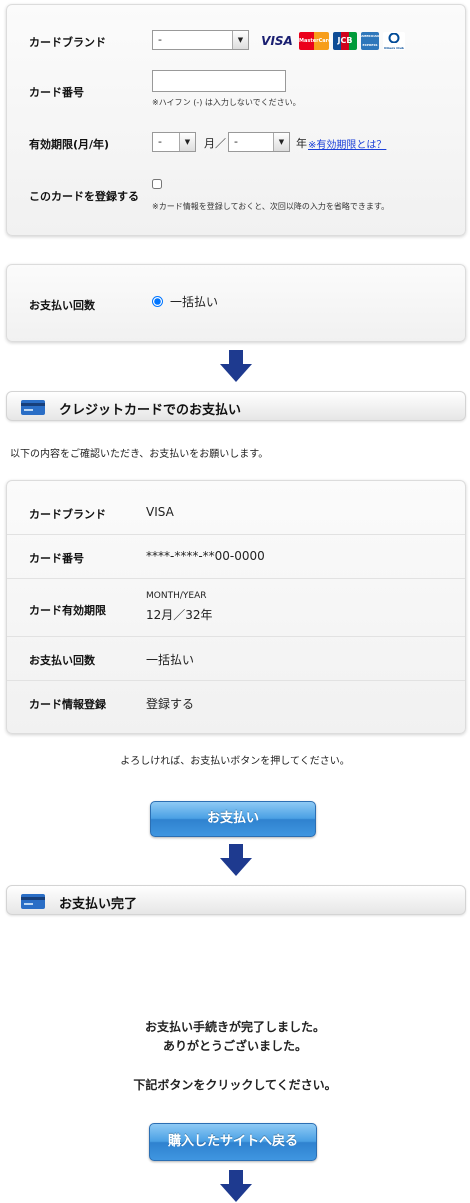  Describe the element at coordinates (174, 142) in the screenshot. I see `expiry-month-select: - ▼` at that location.